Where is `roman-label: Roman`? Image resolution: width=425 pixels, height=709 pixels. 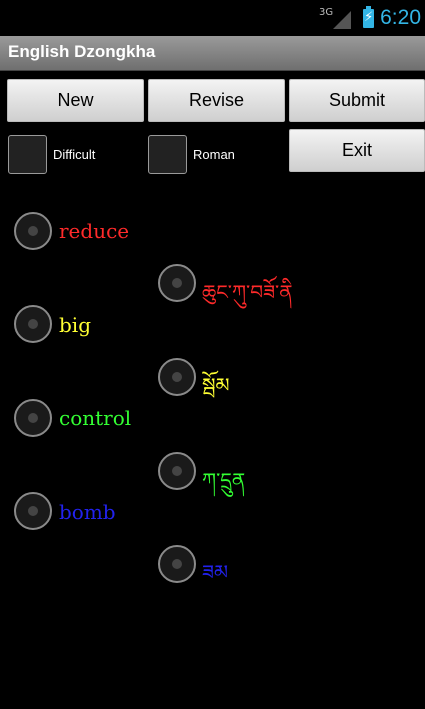 roman-label: Roman is located at coordinates (214, 154).